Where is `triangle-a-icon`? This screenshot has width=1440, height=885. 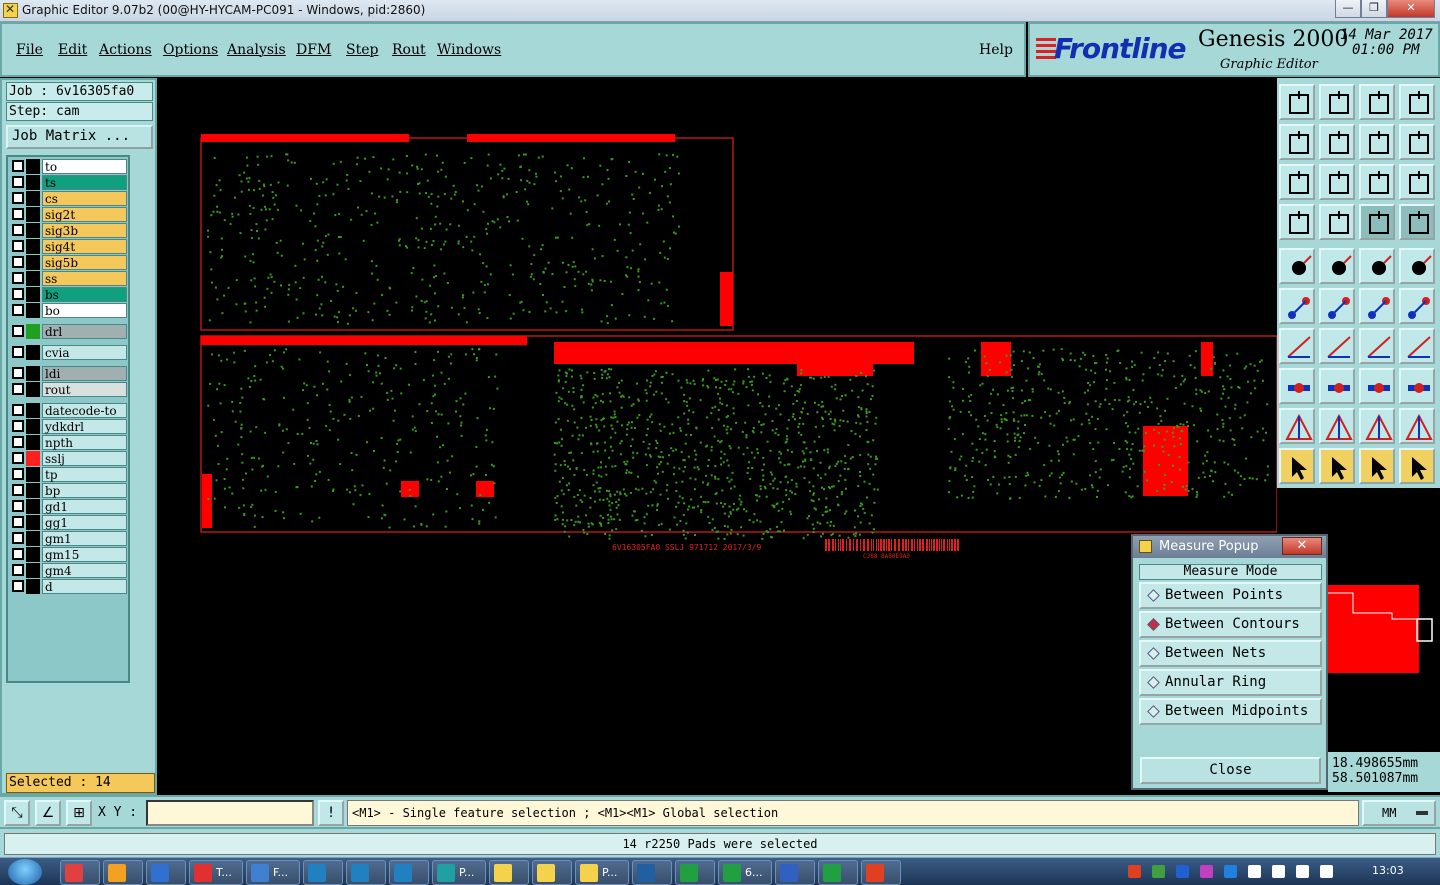
triangle-a-icon is located at coordinates (1297, 426).